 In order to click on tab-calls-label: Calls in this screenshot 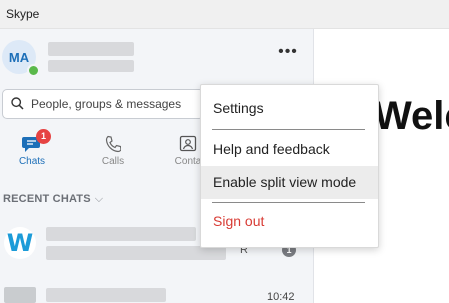, I will do `click(113, 161)`.